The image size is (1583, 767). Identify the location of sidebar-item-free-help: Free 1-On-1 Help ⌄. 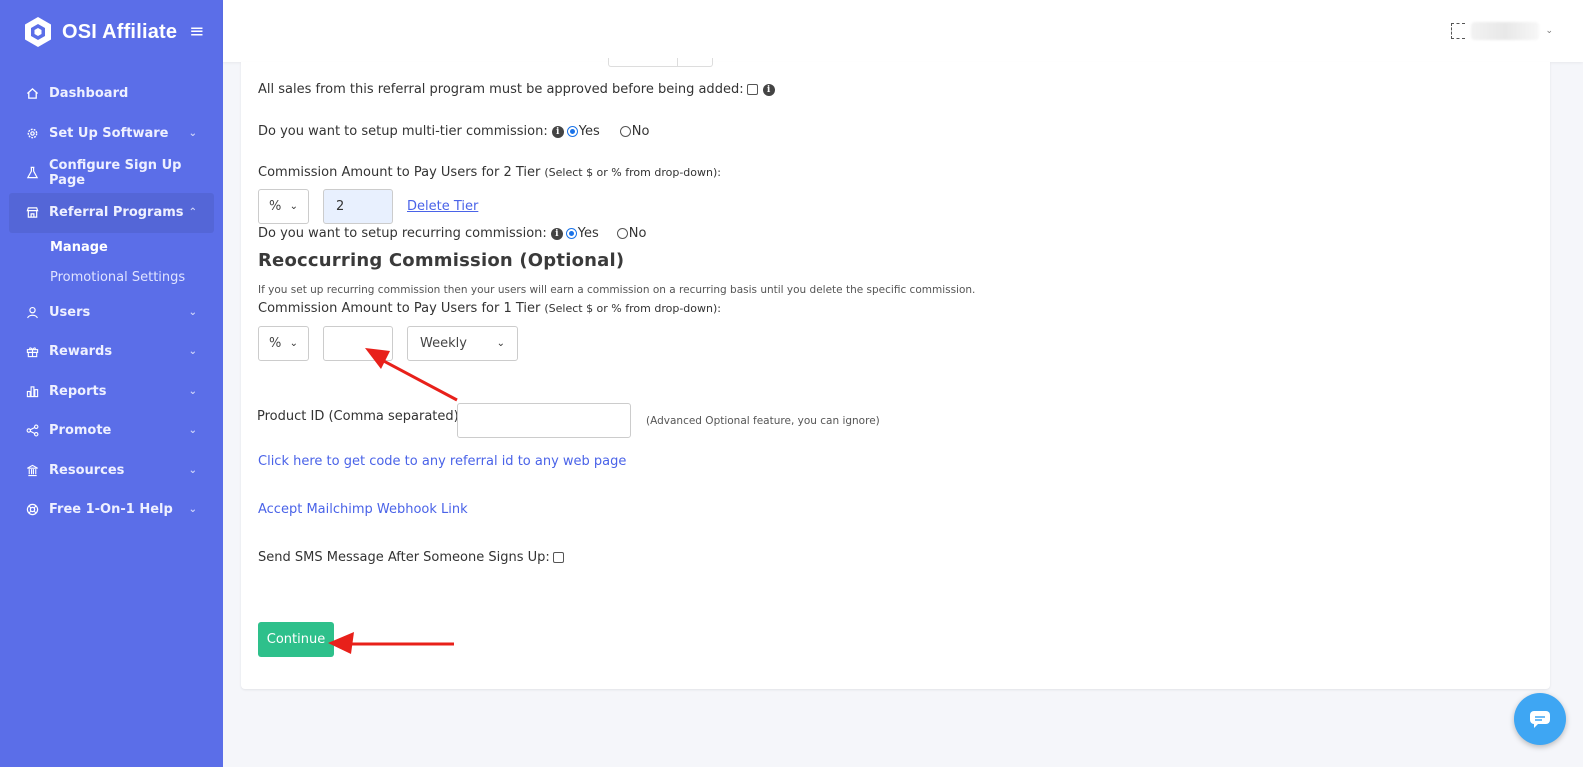
(111, 510).